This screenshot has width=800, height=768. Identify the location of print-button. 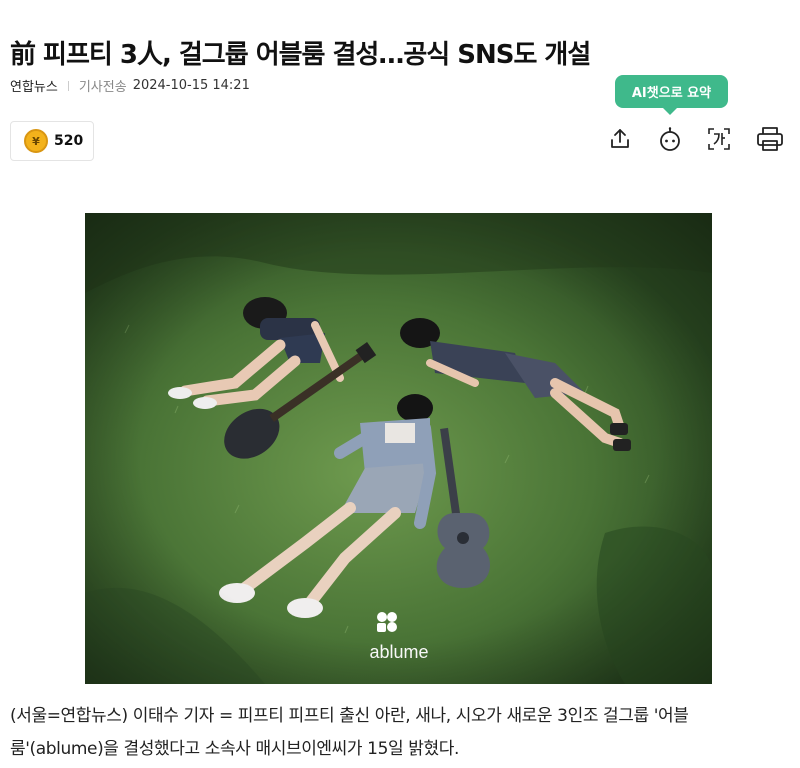
(770, 139).